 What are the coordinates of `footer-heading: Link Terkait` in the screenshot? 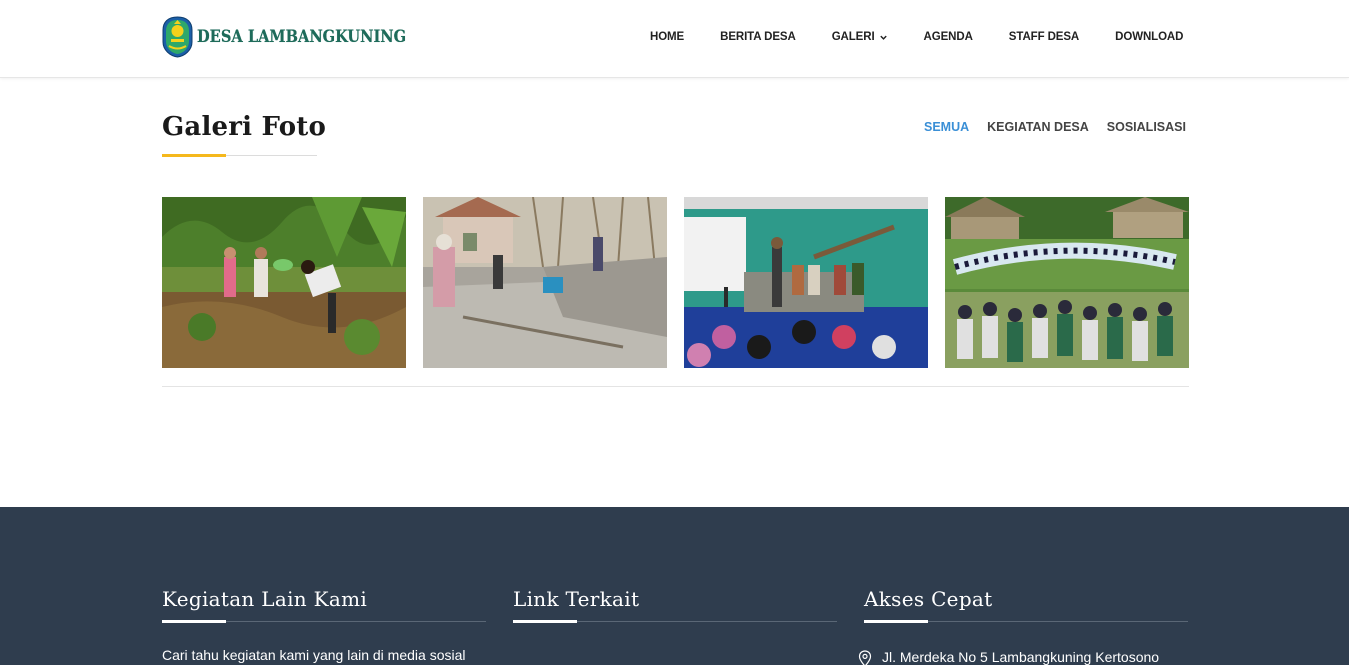 It's located at (576, 599).